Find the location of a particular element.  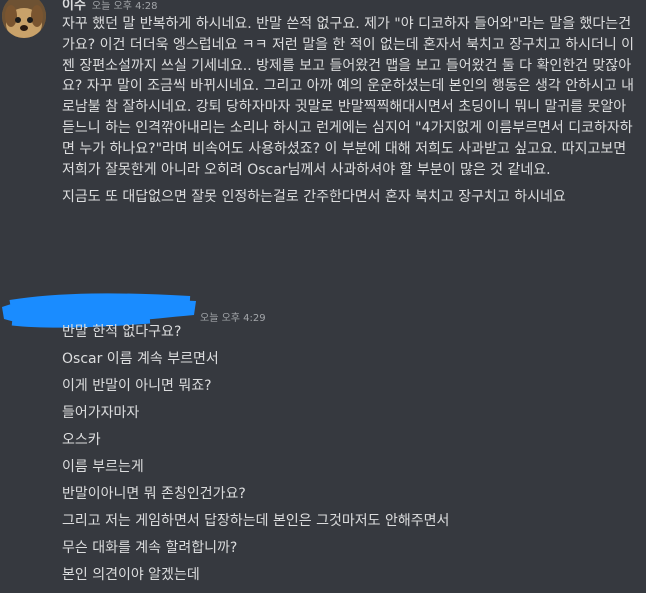

message-line: 반말이아니면 뭐 존칭인건가요? is located at coordinates (154, 494).